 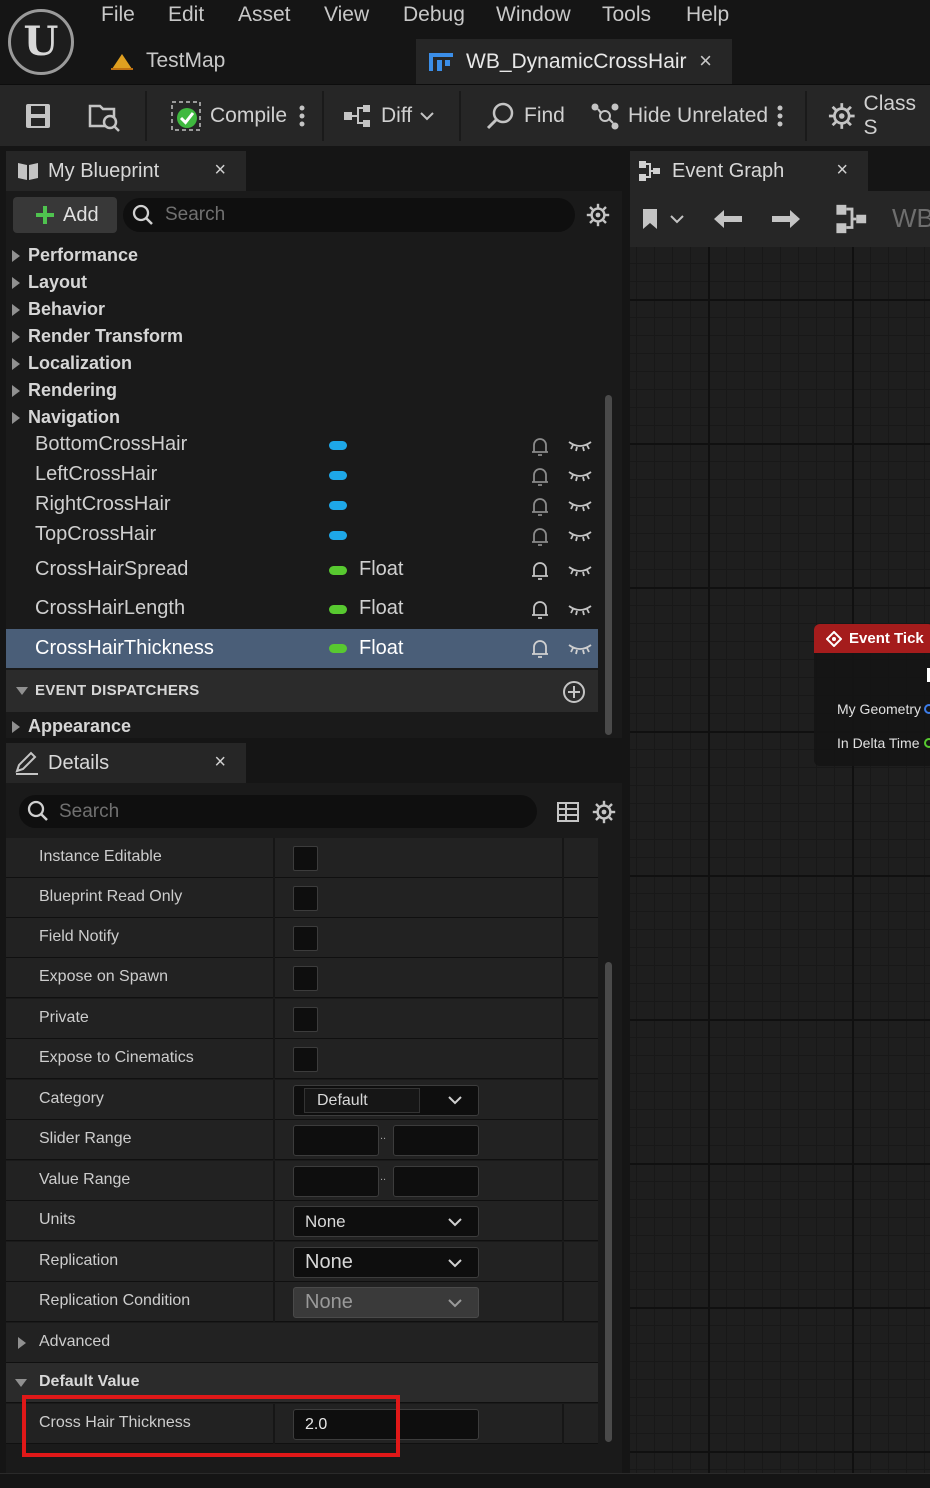 I want to click on category-localization: Localization, so click(x=72, y=363).